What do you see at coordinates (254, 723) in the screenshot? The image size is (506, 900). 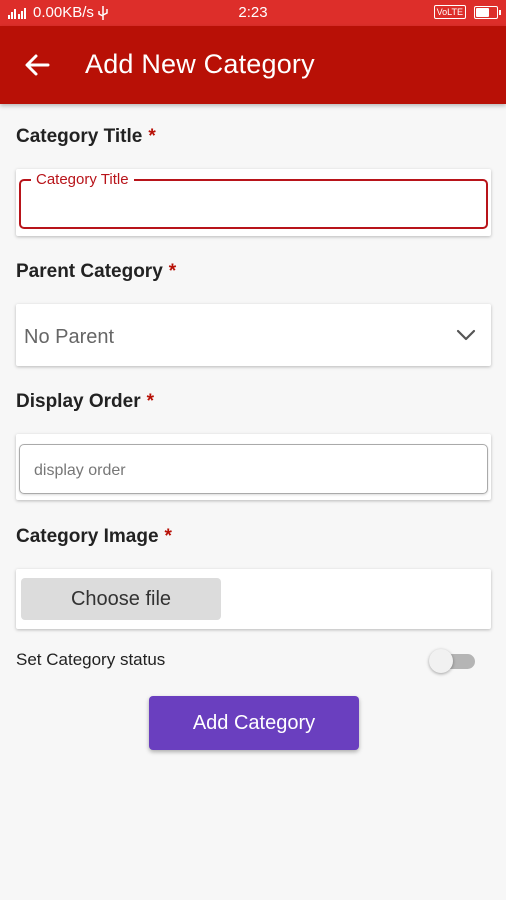 I see `add-category-button: Add Category` at bounding box center [254, 723].